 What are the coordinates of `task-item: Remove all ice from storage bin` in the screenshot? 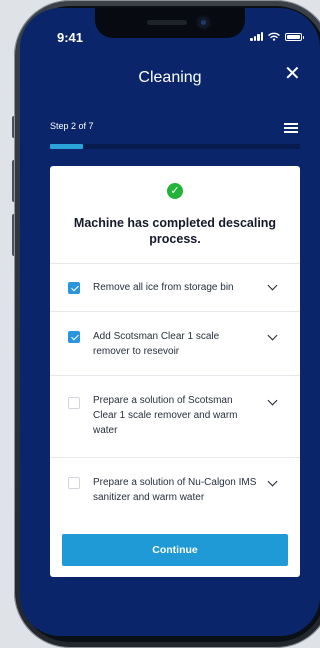 It's located at (175, 287).